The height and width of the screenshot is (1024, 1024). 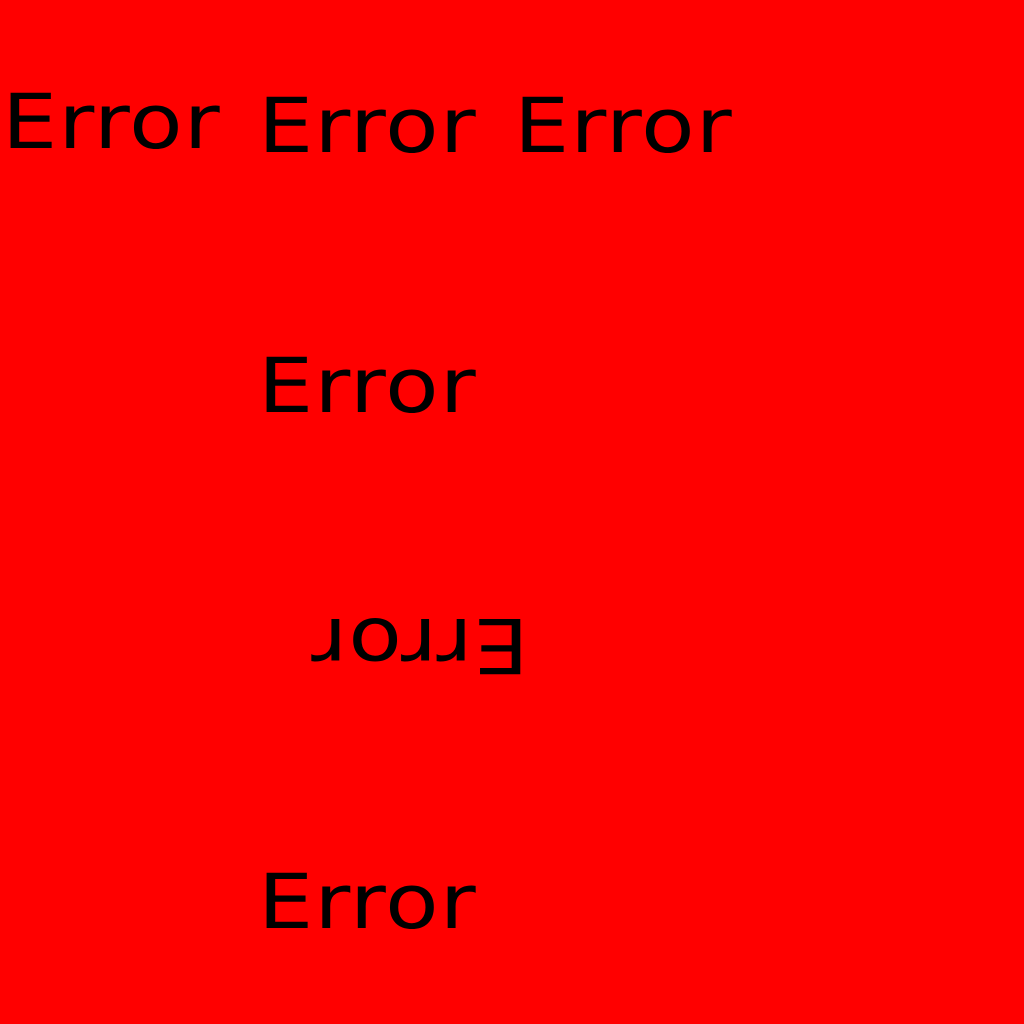 What do you see at coordinates (419, 645) in the screenshot?
I see `error-text-mirrored: Error` at bounding box center [419, 645].